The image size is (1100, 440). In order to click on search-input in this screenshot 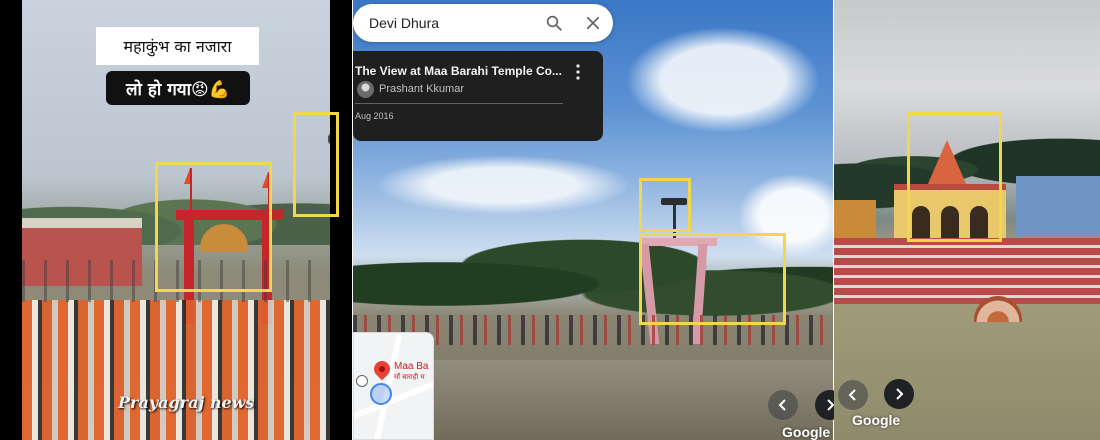, I will do `click(449, 23)`.